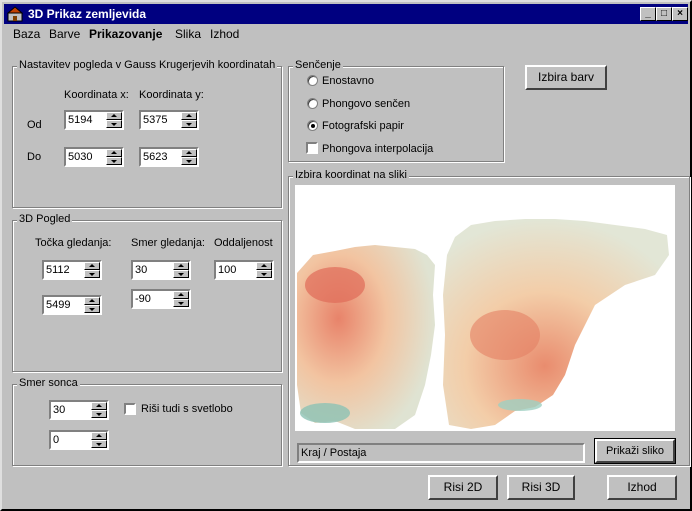  Describe the element at coordinates (26, 34) in the screenshot. I see `menu-baza: Baza` at that location.